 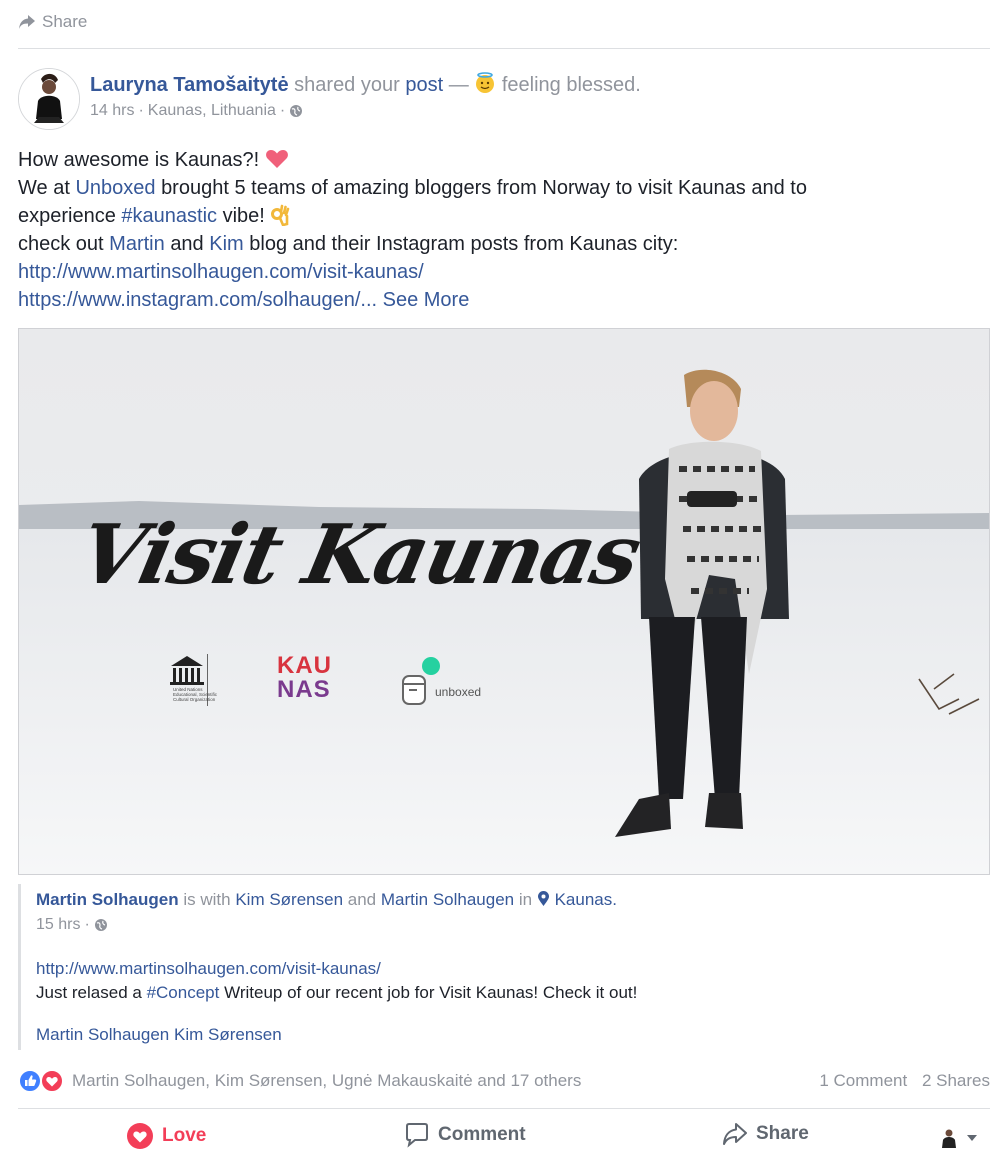 What do you see at coordinates (503, 216) in the screenshot?
I see `body-line: experience #kaunastic vibe!` at bounding box center [503, 216].